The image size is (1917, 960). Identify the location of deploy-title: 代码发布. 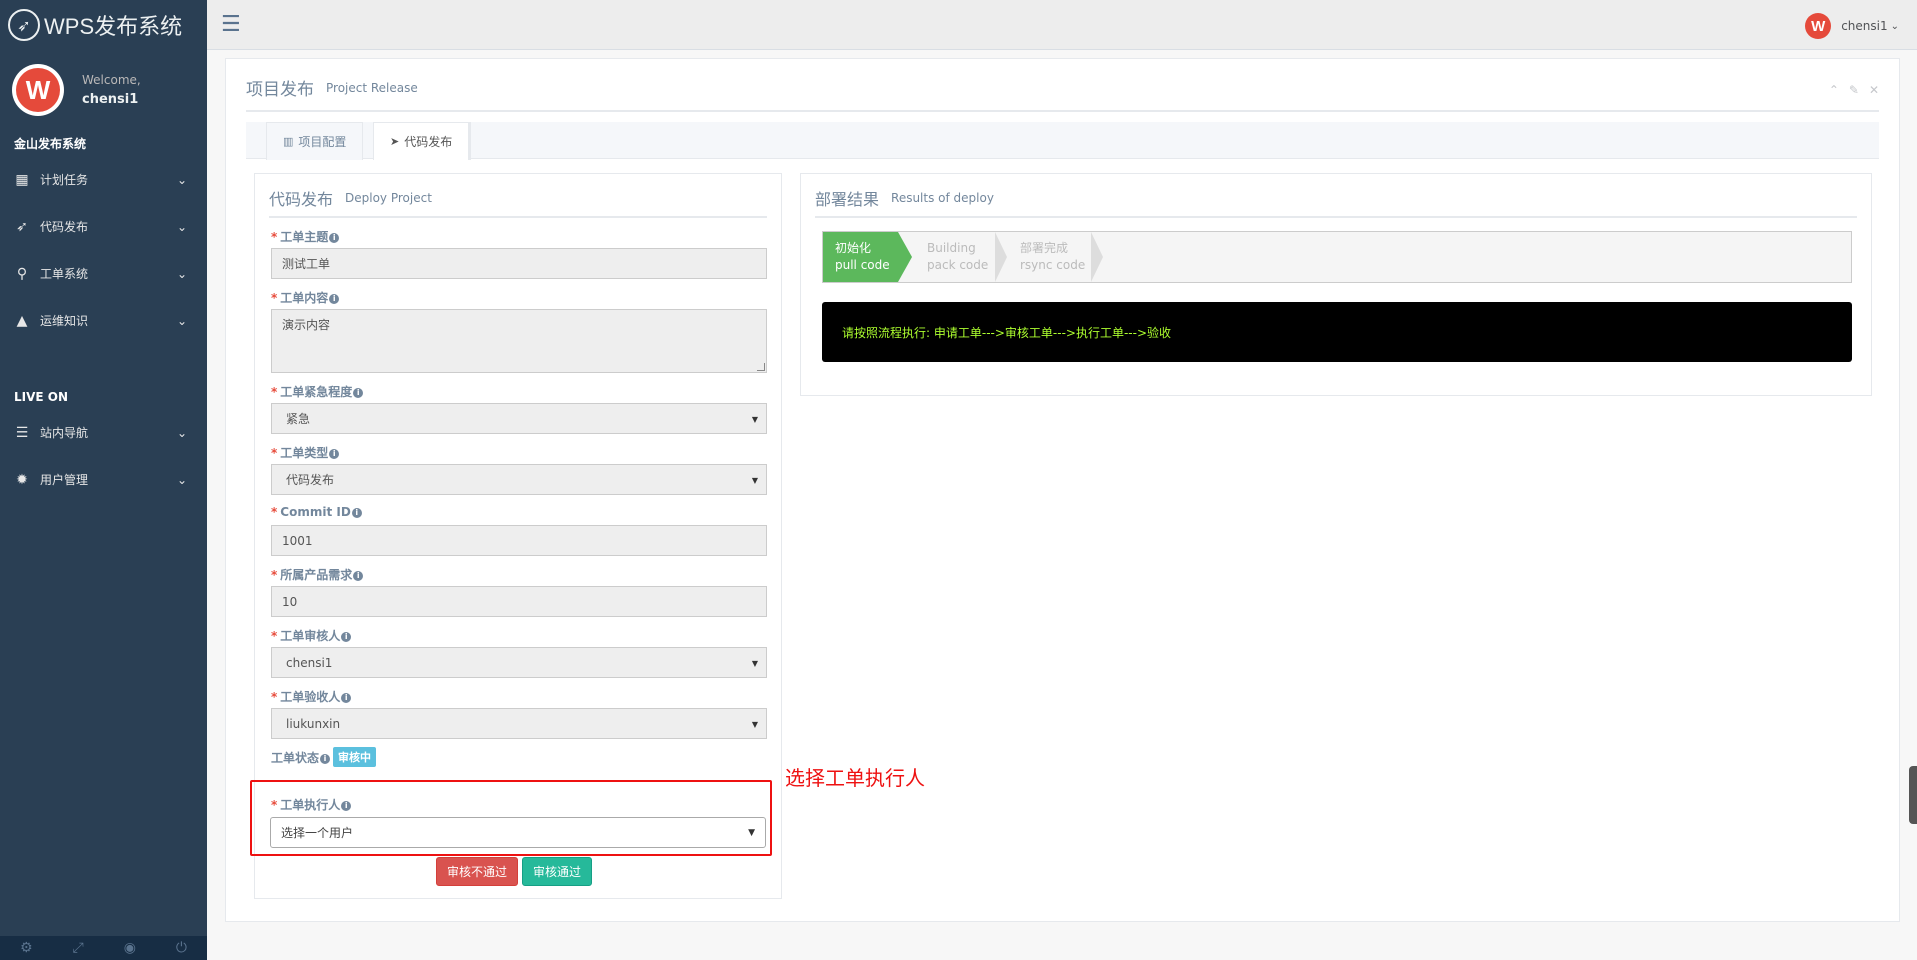
(301, 199).